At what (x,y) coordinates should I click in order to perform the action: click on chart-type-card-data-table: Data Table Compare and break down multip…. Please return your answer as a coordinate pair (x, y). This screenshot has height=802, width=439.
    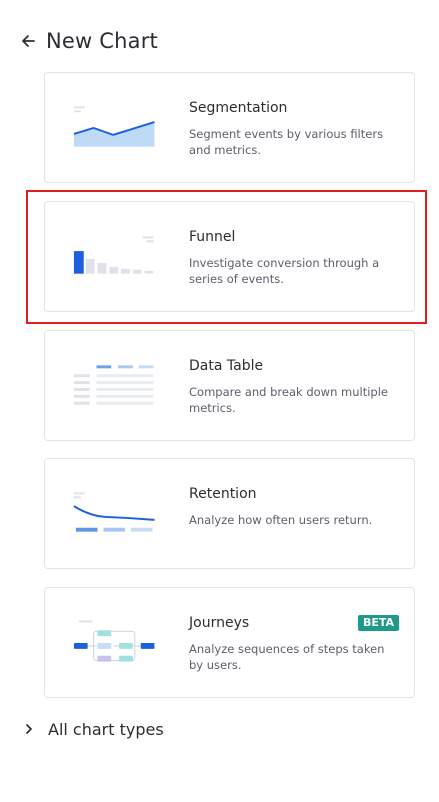
    Looking at the image, I should click on (229, 385).